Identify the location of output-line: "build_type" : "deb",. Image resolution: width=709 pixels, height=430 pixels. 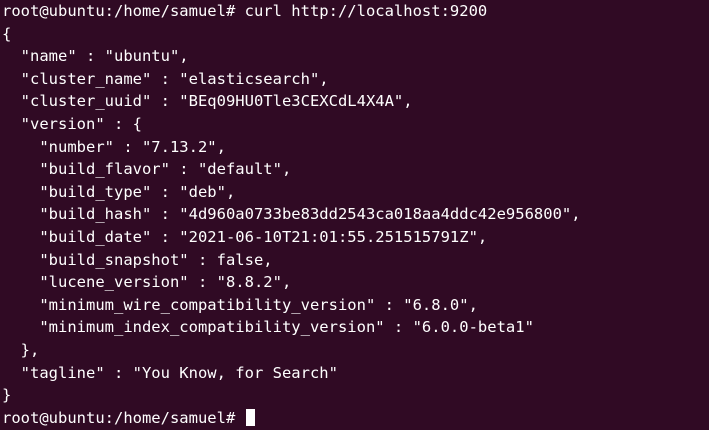
(119, 191).